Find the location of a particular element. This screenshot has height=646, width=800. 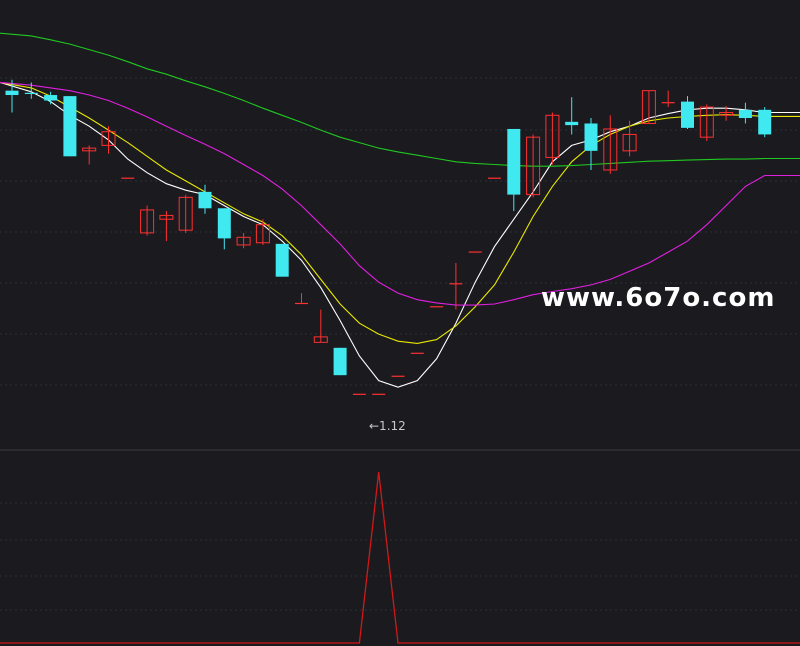

min-price-label: ←1.12 is located at coordinates (387, 426).